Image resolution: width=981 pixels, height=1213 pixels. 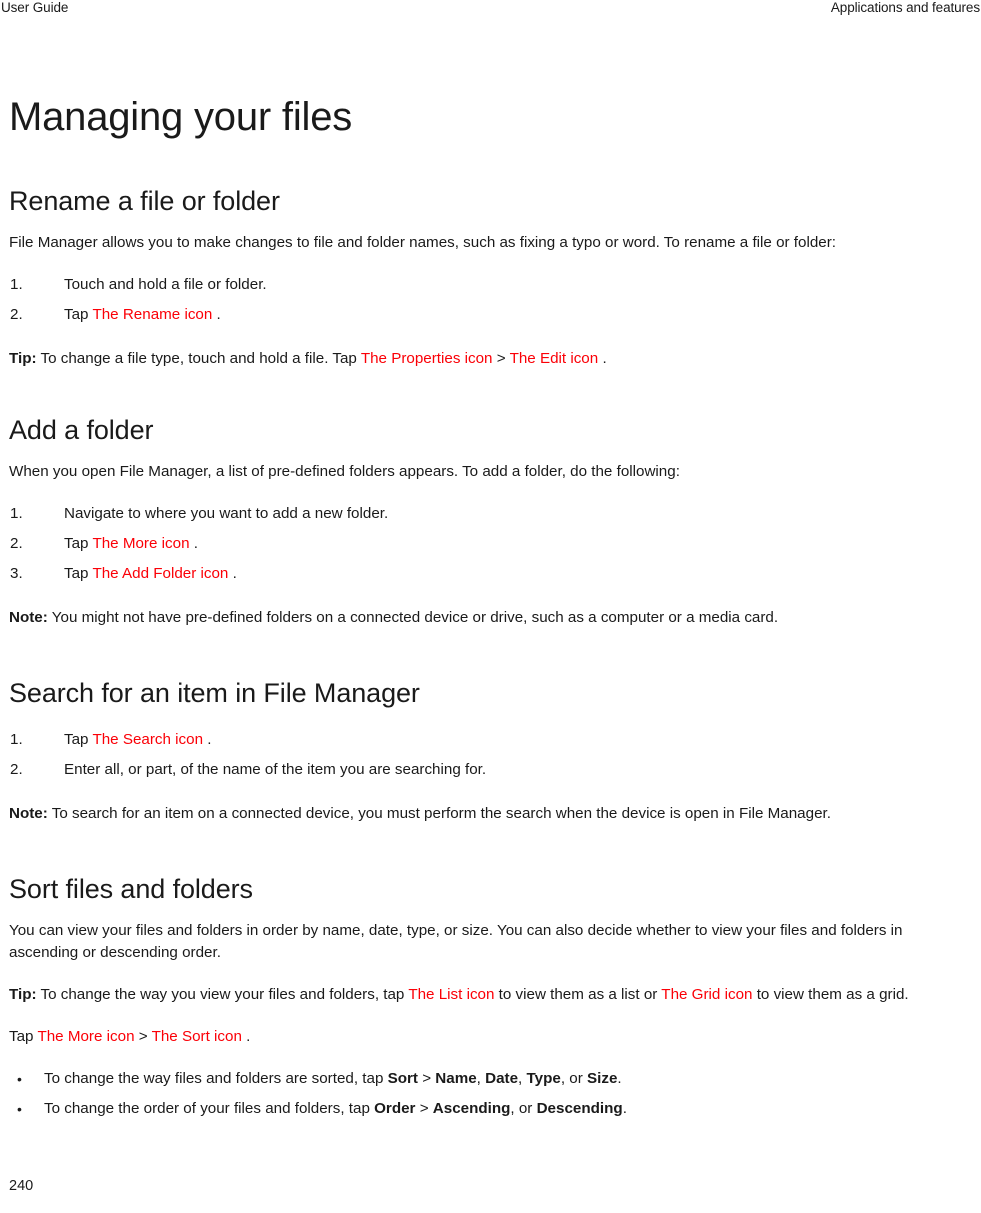 I want to click on tip-text-post: ., so click(x=602, y=358).